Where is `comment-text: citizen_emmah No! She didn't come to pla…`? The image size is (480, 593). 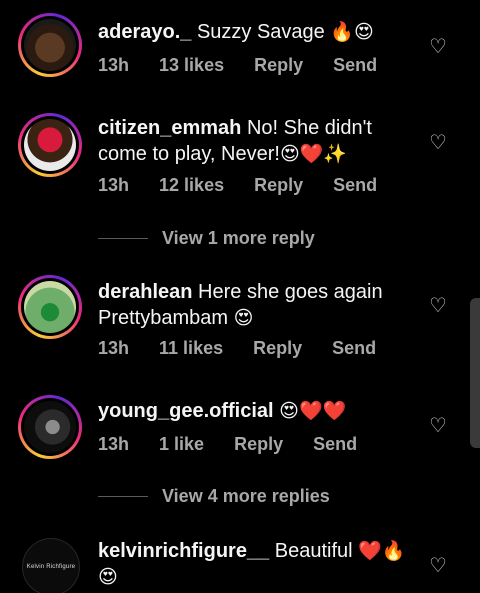
comment-text: citizen_emmah No! She didn't come to pla… is located at coordinates (235, 141).